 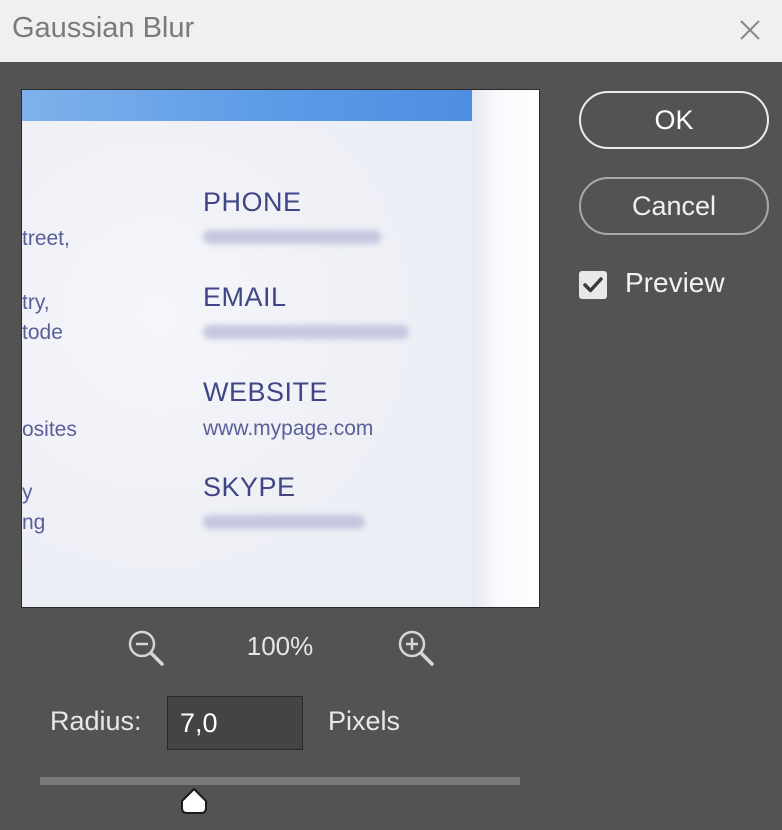 What do you see at coordinates (288, 428) in the screenshot?
I see `preview-website-value: www.mypage.com` at bounding box center [288, 428].